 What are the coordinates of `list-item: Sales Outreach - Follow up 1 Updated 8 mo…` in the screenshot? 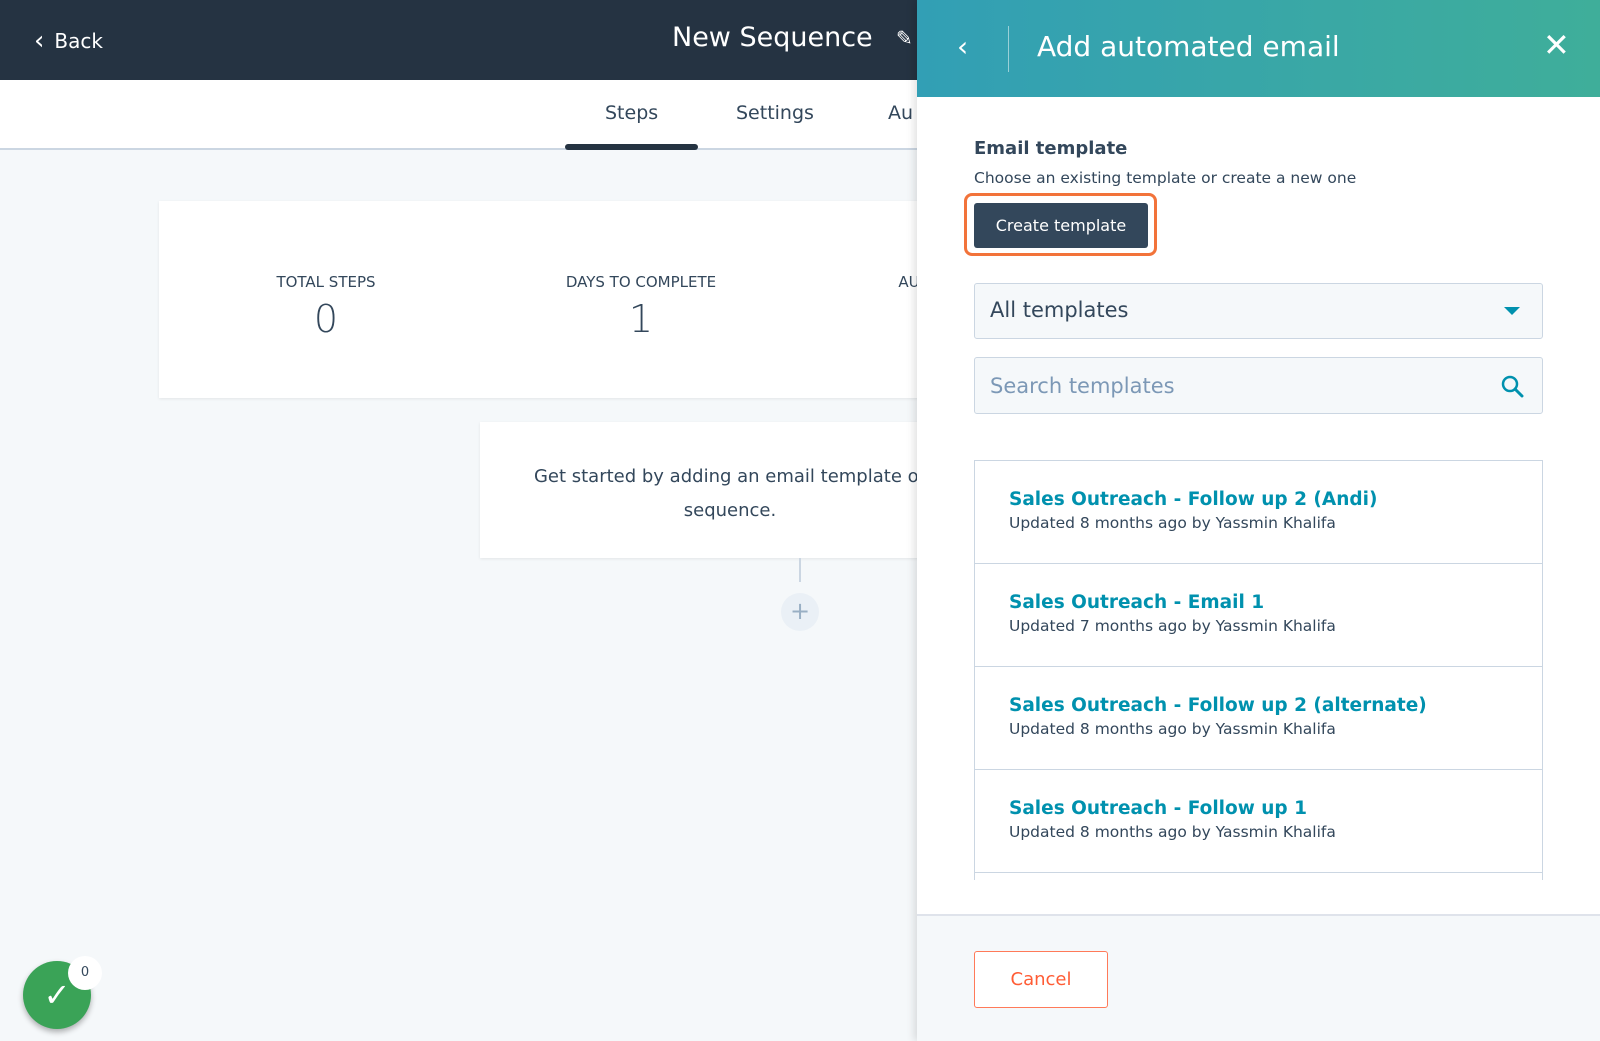 It's located at (1258, 821).